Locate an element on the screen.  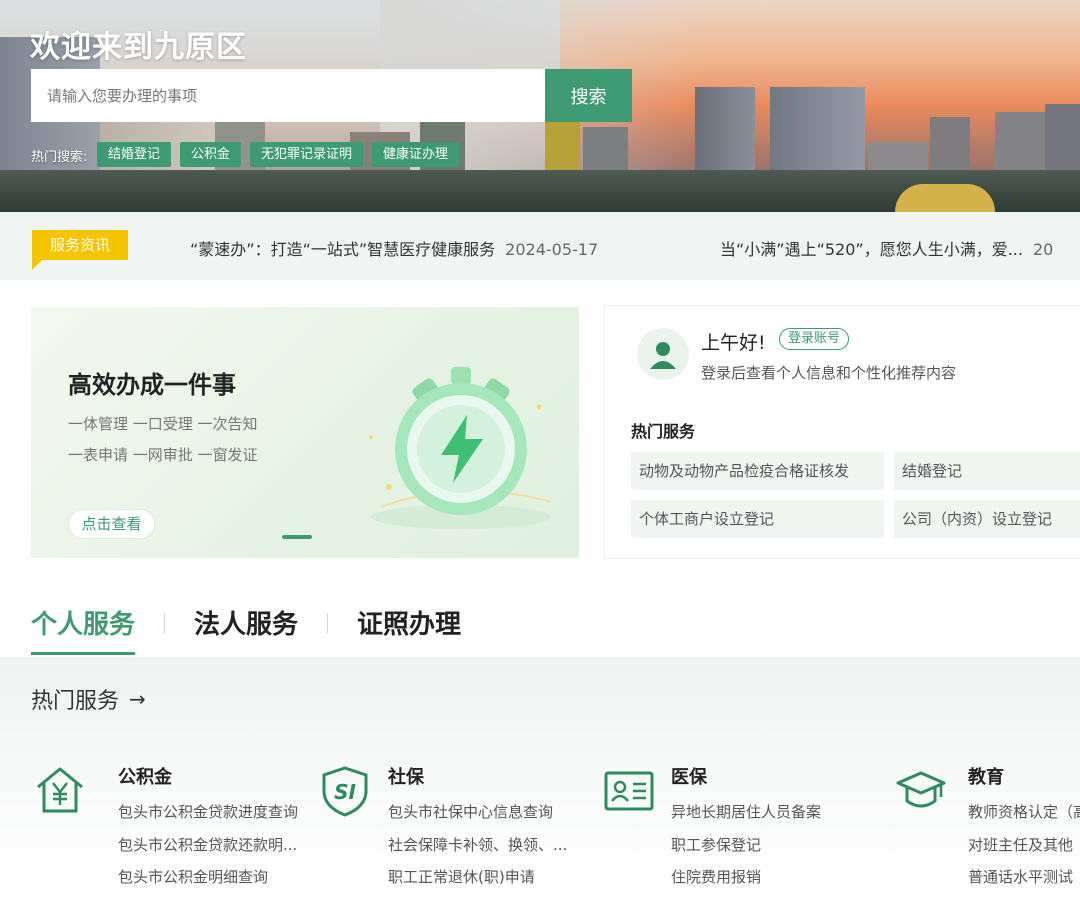
tab-legal-entity: 法人服务 is located at coordinates (246, 622).